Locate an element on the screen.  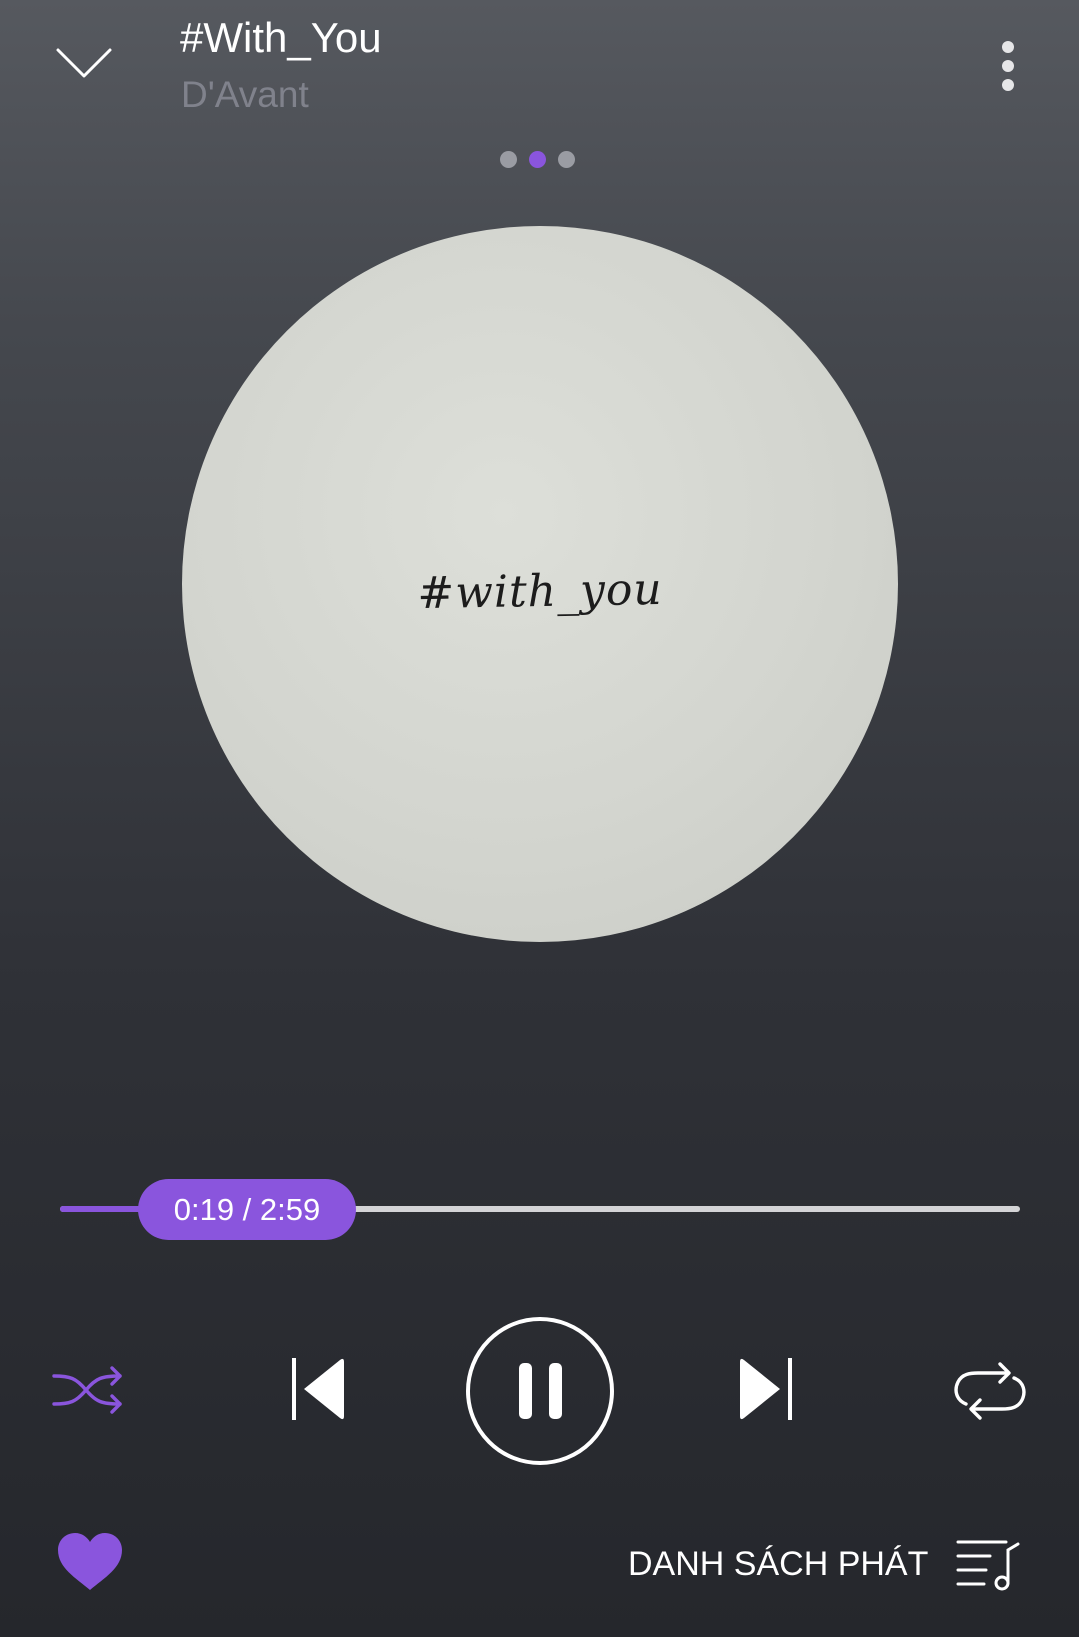
shuffle-button is located at coordinates (89, 1390).